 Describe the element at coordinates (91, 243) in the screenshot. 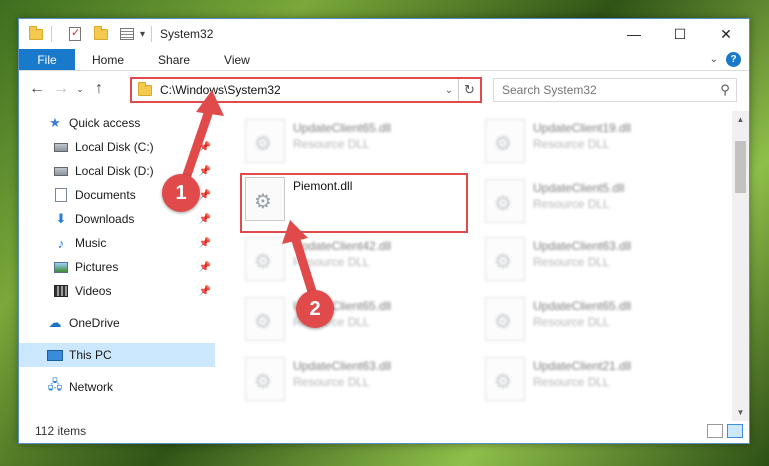

I see `sidebar-item-label: Music` at that location.